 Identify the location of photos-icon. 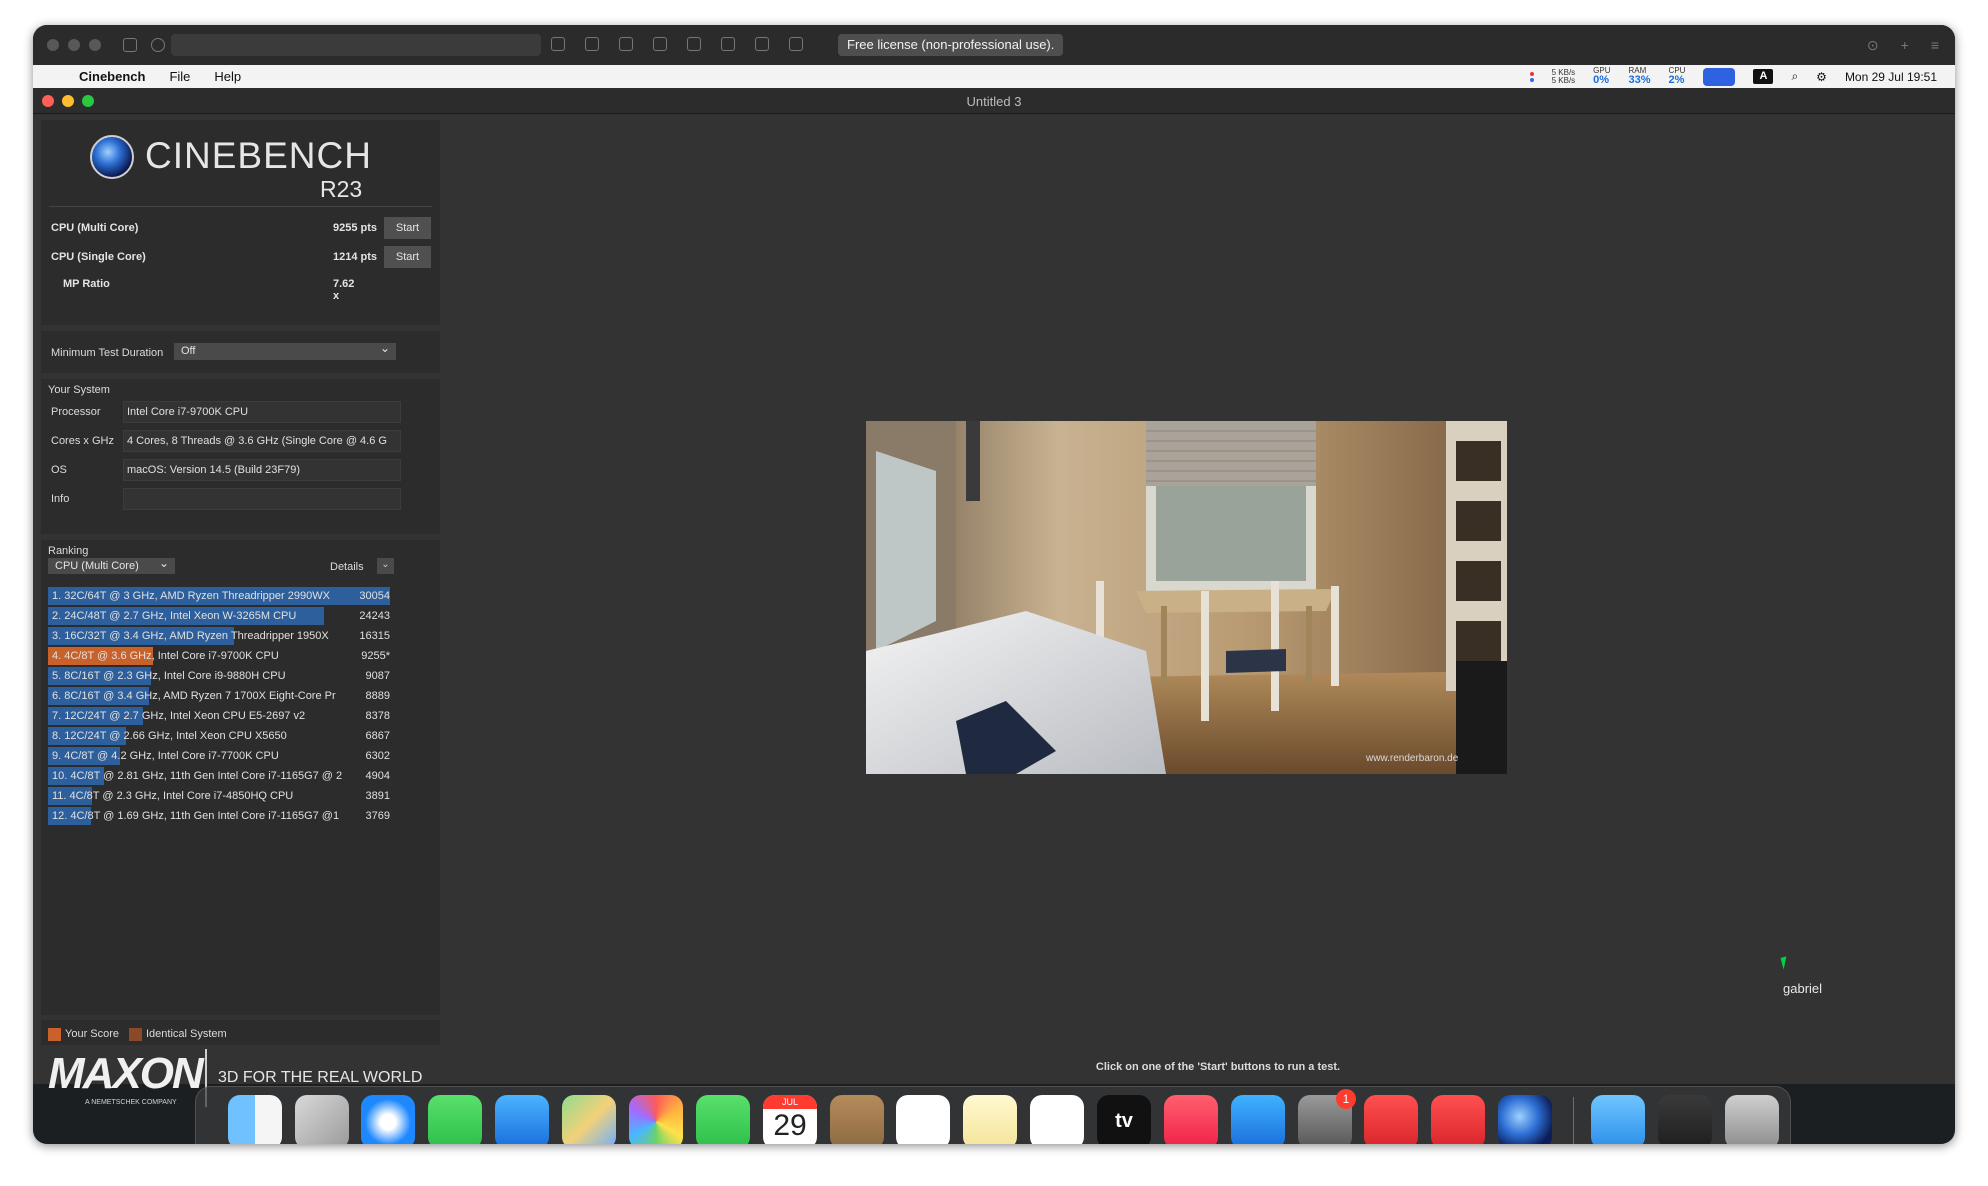
(656, 1119).